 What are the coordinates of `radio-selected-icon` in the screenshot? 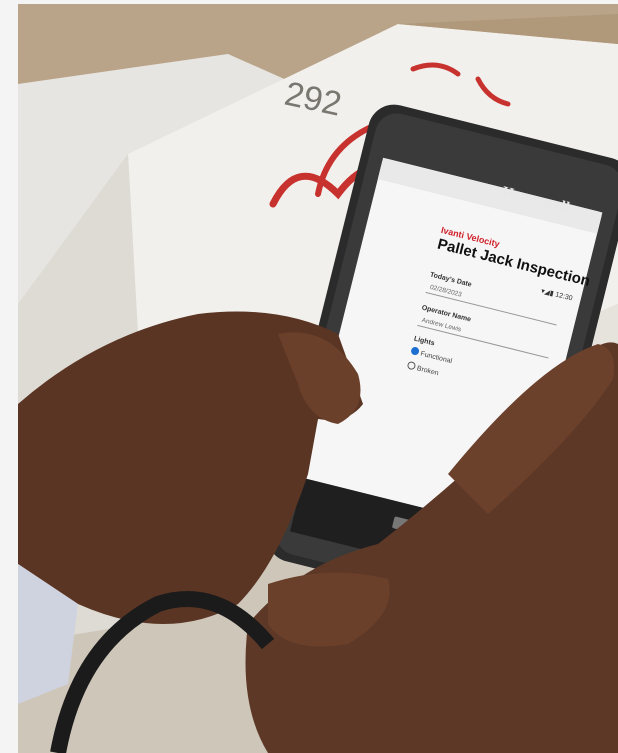 It's located at (415, 351).